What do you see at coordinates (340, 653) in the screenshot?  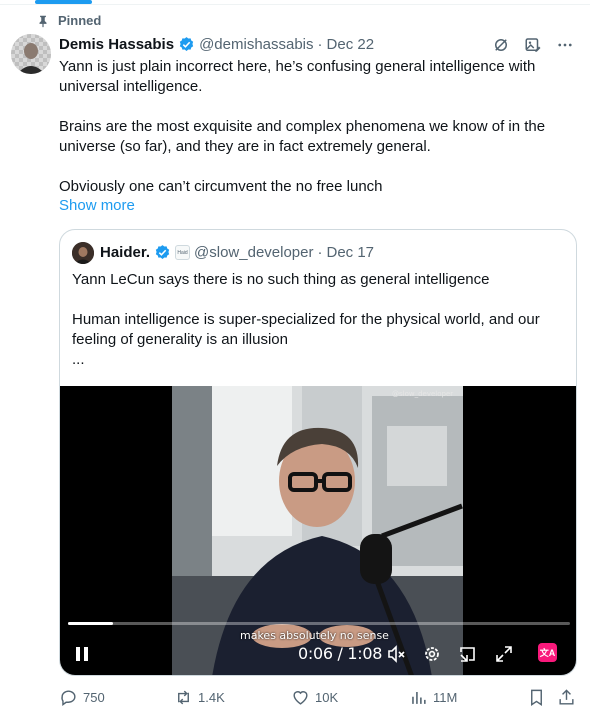 I see `video-time: 0:06 / 1:08` at bounding box center [340, 653].